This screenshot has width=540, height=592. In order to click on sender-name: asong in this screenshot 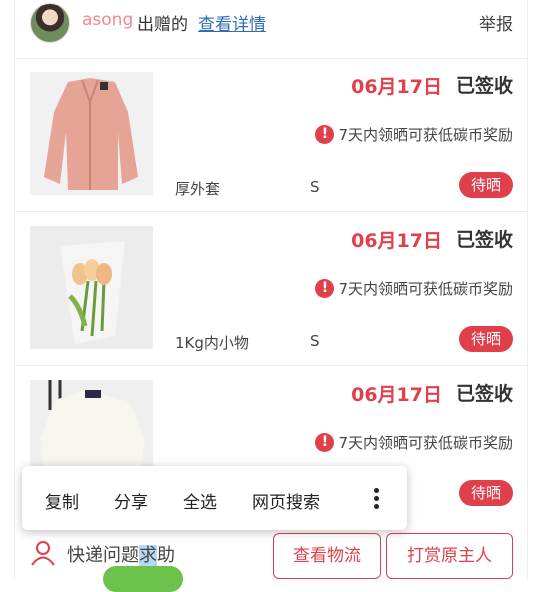, I will do `click(107, 20)`.